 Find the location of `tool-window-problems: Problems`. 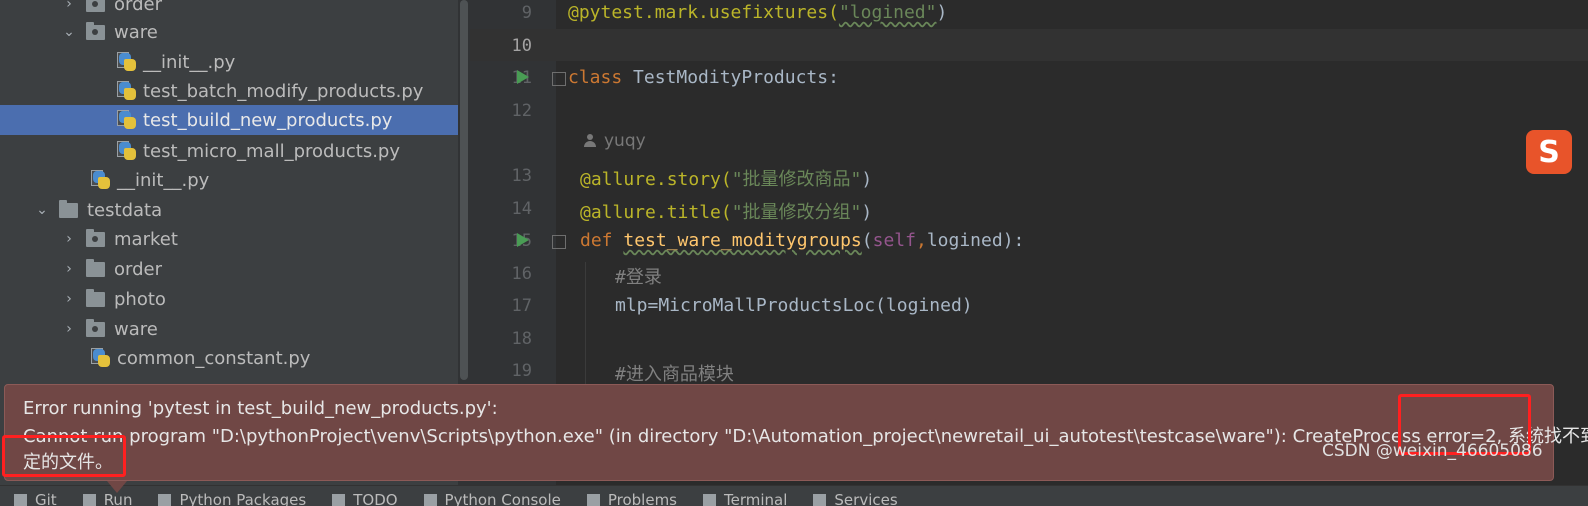

tool-window-problems: Problems is located at coordinates (632, 498).